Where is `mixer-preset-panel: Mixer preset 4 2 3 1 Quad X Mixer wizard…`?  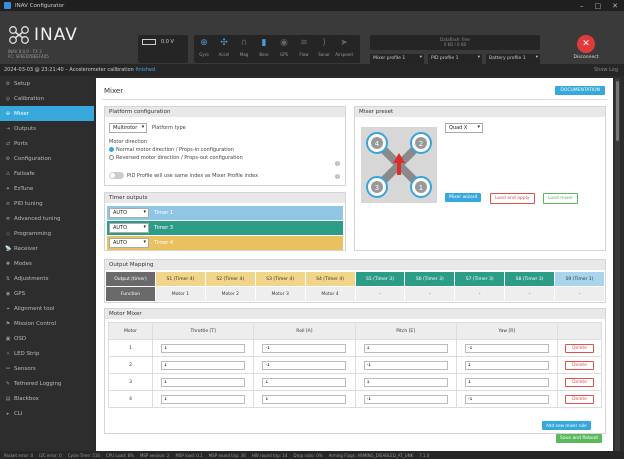 mixer-preset-panel: Mixer preset 4 2 3 1 Quad X Mixer wizard… is located at coordinates (480, 178).